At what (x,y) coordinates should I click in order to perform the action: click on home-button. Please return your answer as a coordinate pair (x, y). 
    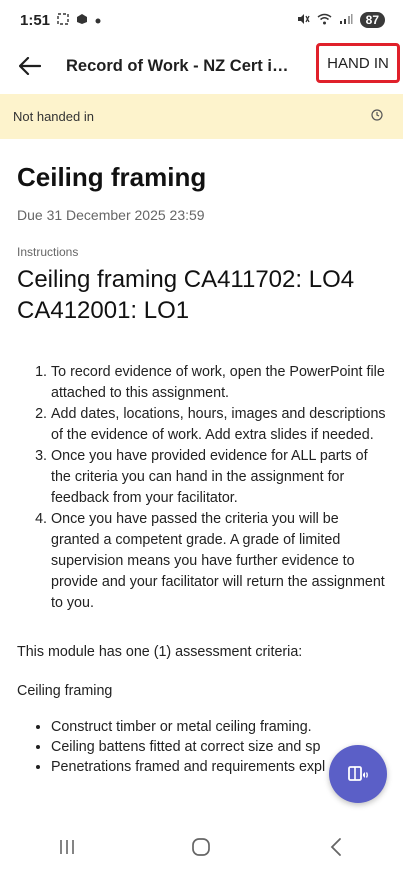
    Looking at the image, I should click on (201, 847).